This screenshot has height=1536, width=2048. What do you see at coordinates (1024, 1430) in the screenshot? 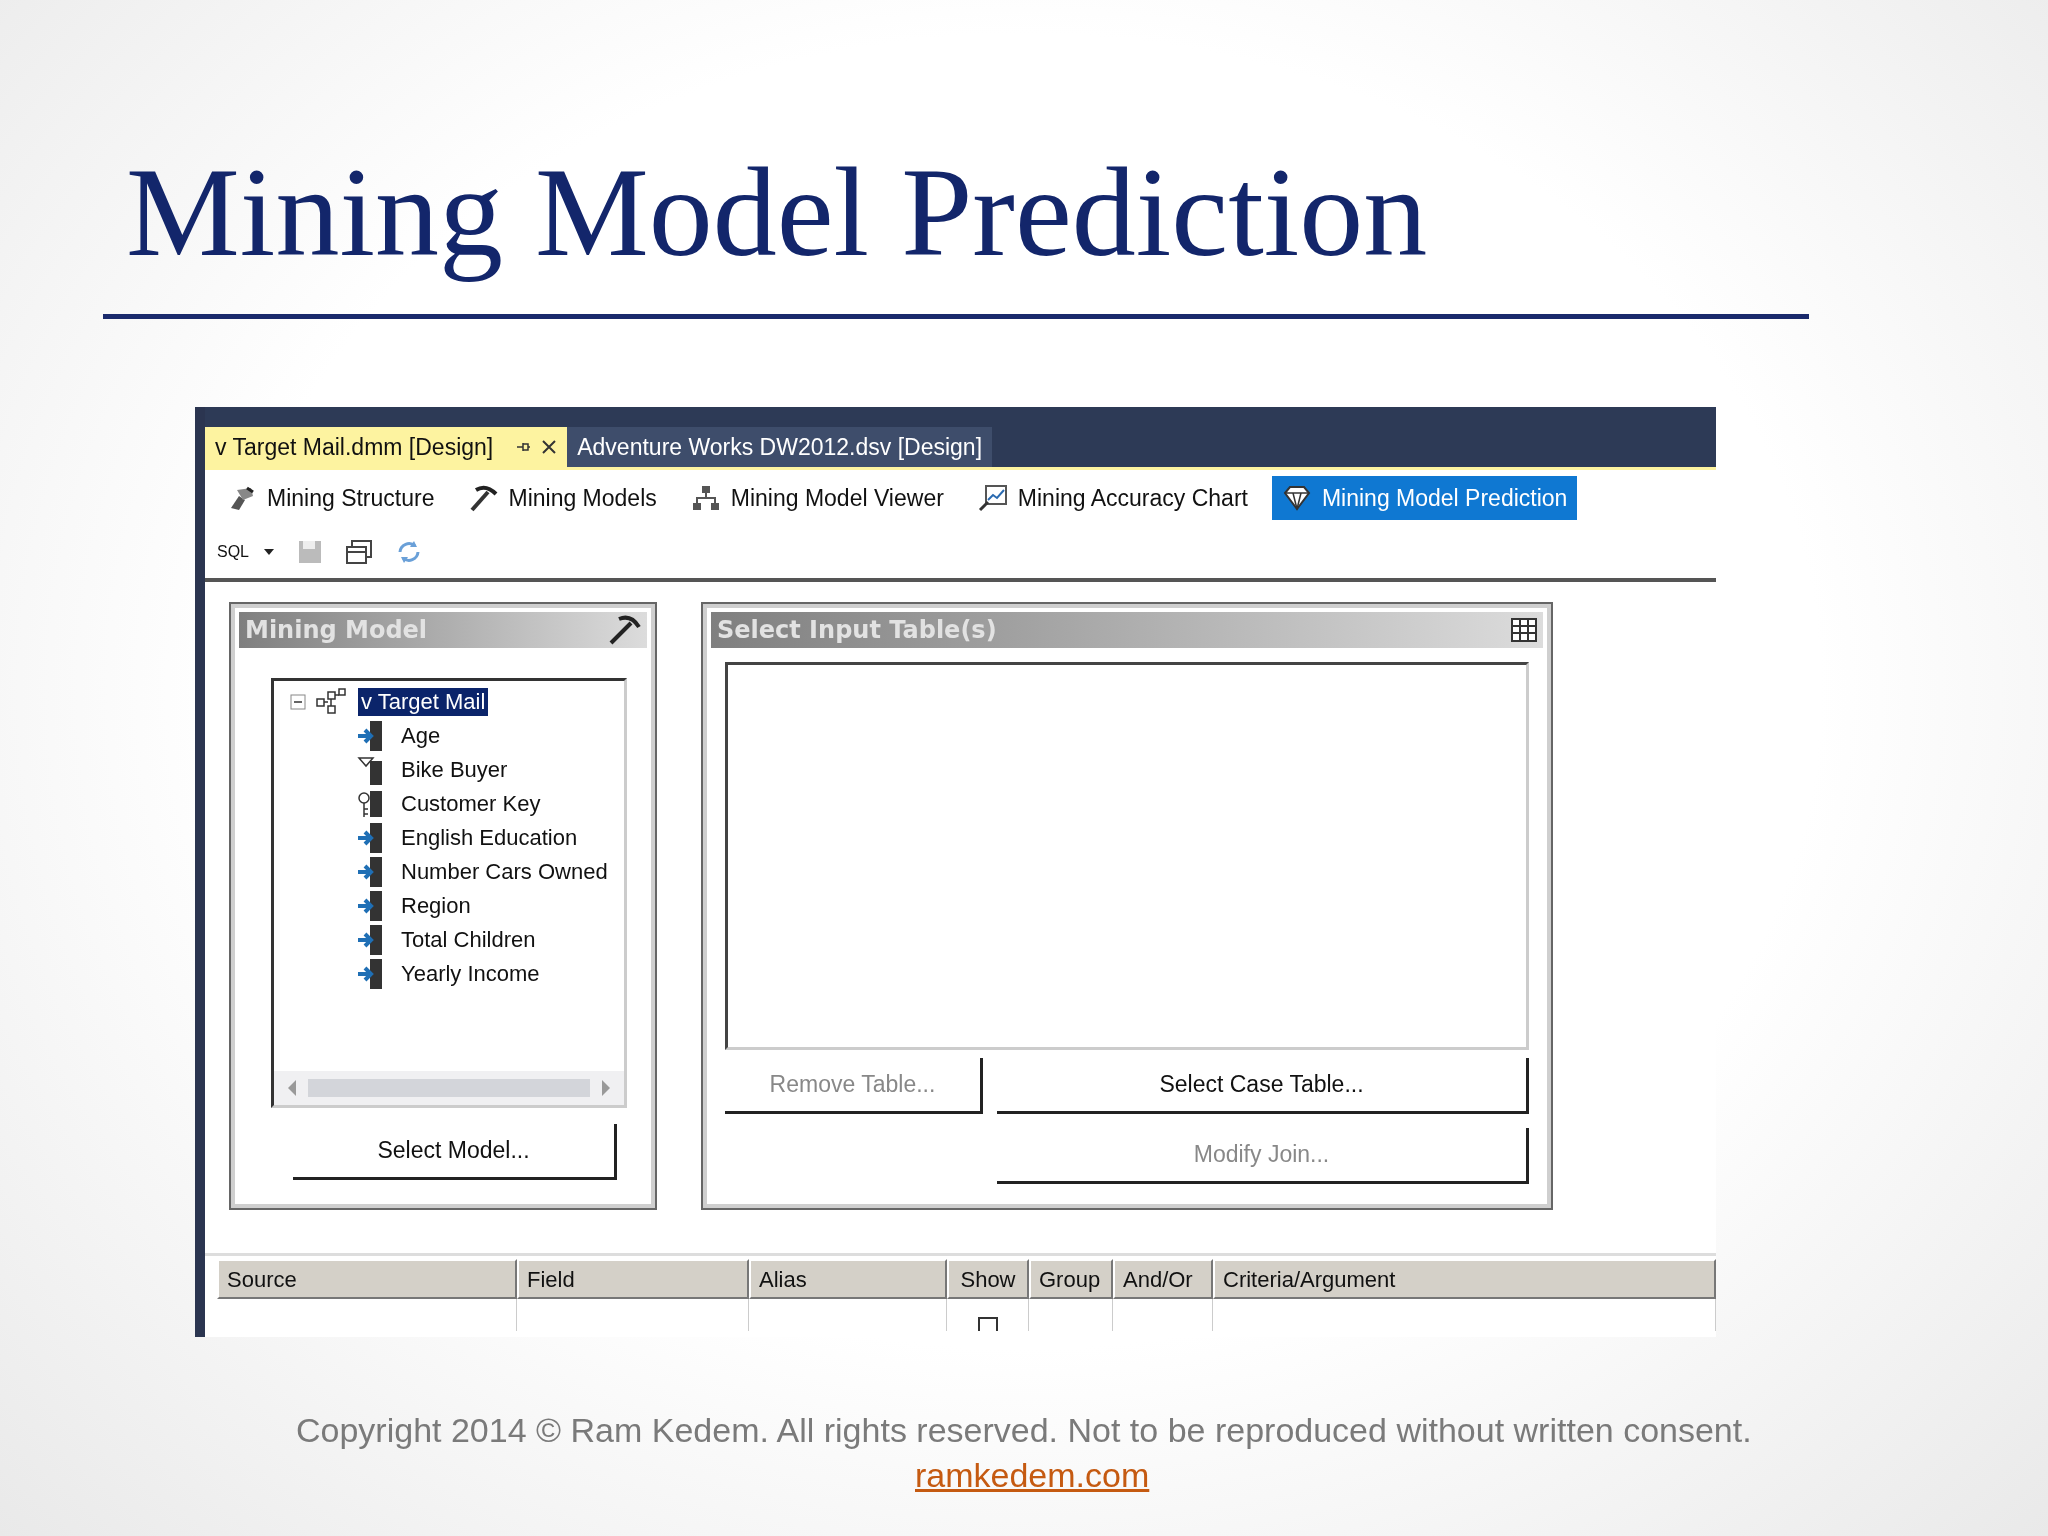
I see `copyright-text: Copyright 2014 © Ram Kedem. All rights reserved. Not to be reproduced without written consent.` at bounding box center [1024, 1430].